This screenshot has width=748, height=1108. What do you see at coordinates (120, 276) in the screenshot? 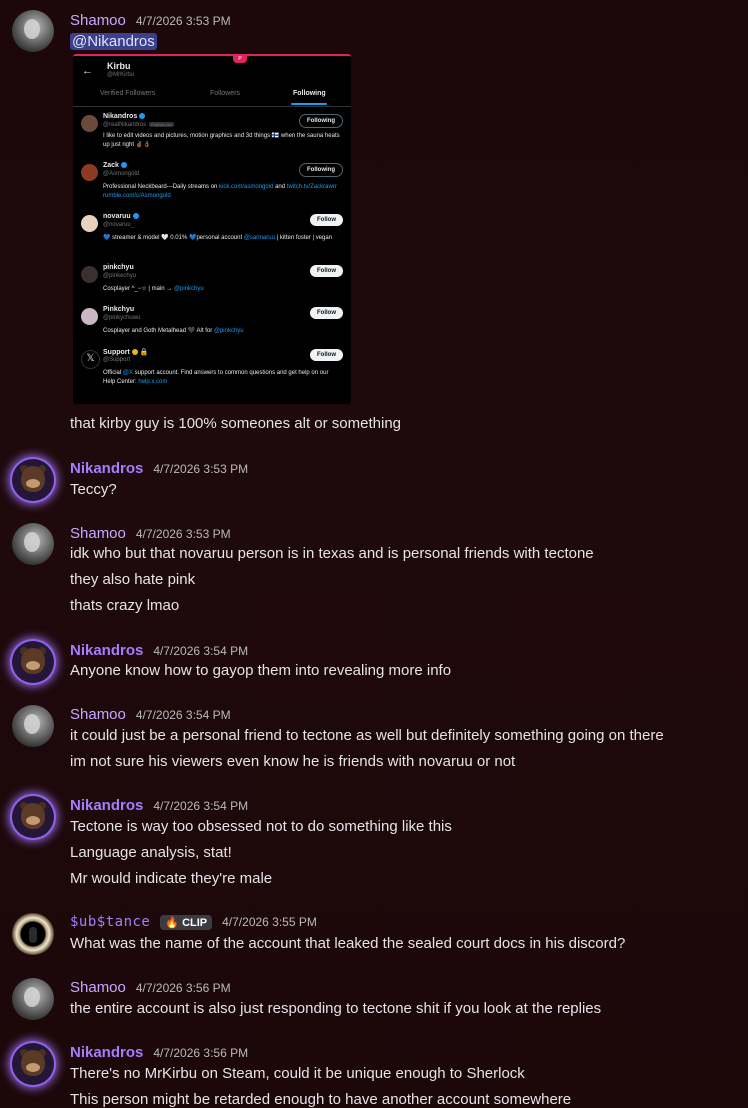
I see `account-handle: @pinkechyu` at bounding box center [120, 276].